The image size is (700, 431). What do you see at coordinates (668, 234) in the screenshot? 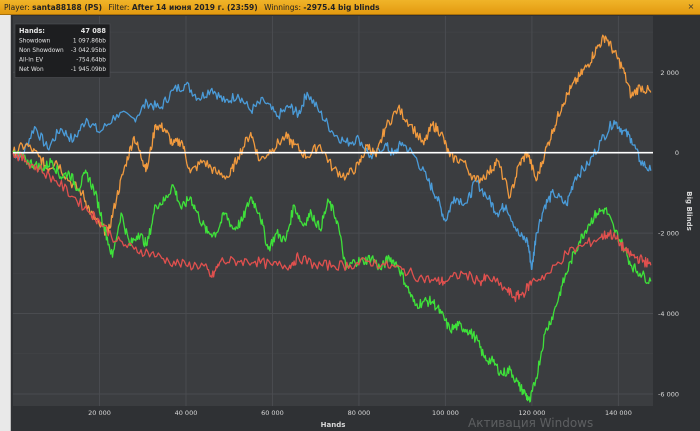
I see `y-tick-label: -2 000` at bounding box center [668, 234].